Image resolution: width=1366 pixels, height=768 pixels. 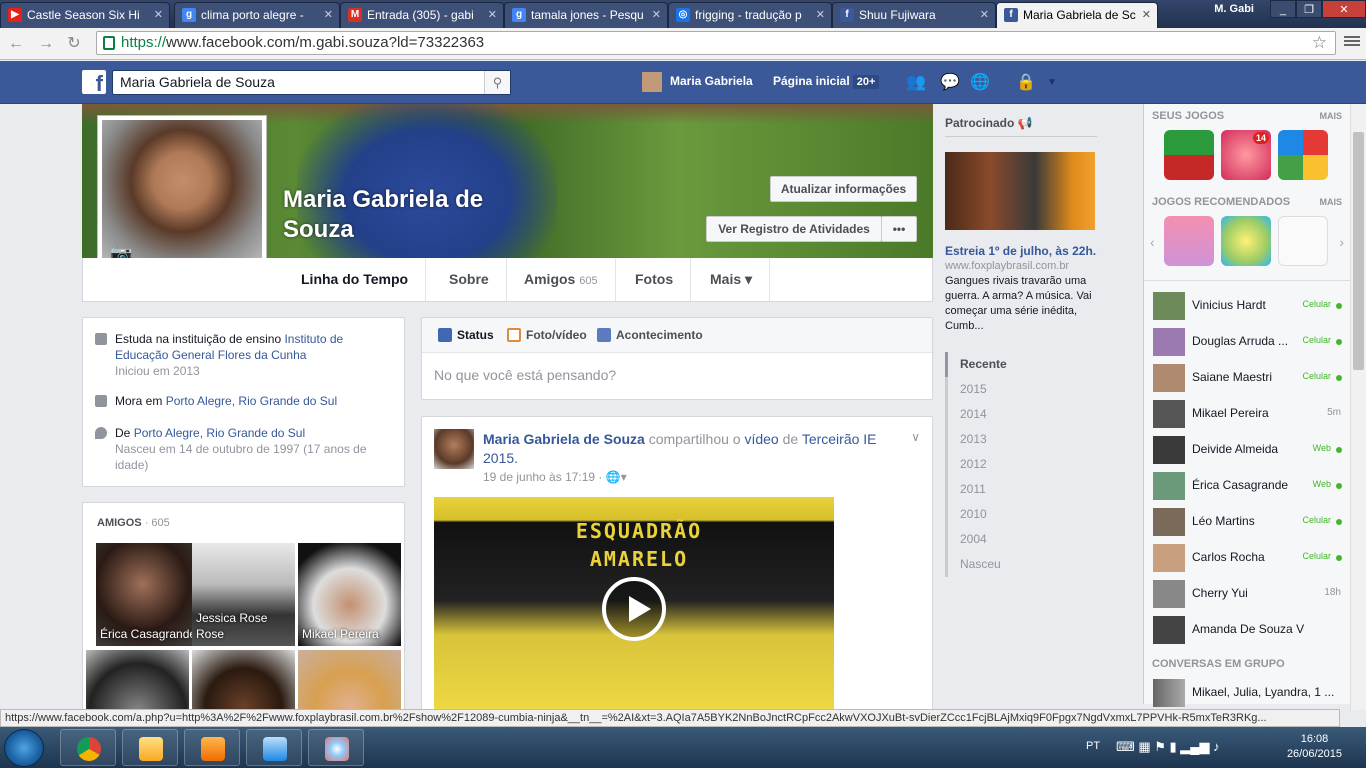 I want to click on tray-icons: ⌨ ▦ ⚑ ▮ ▂▄▆ ♪, so click(x=1168, y=747).